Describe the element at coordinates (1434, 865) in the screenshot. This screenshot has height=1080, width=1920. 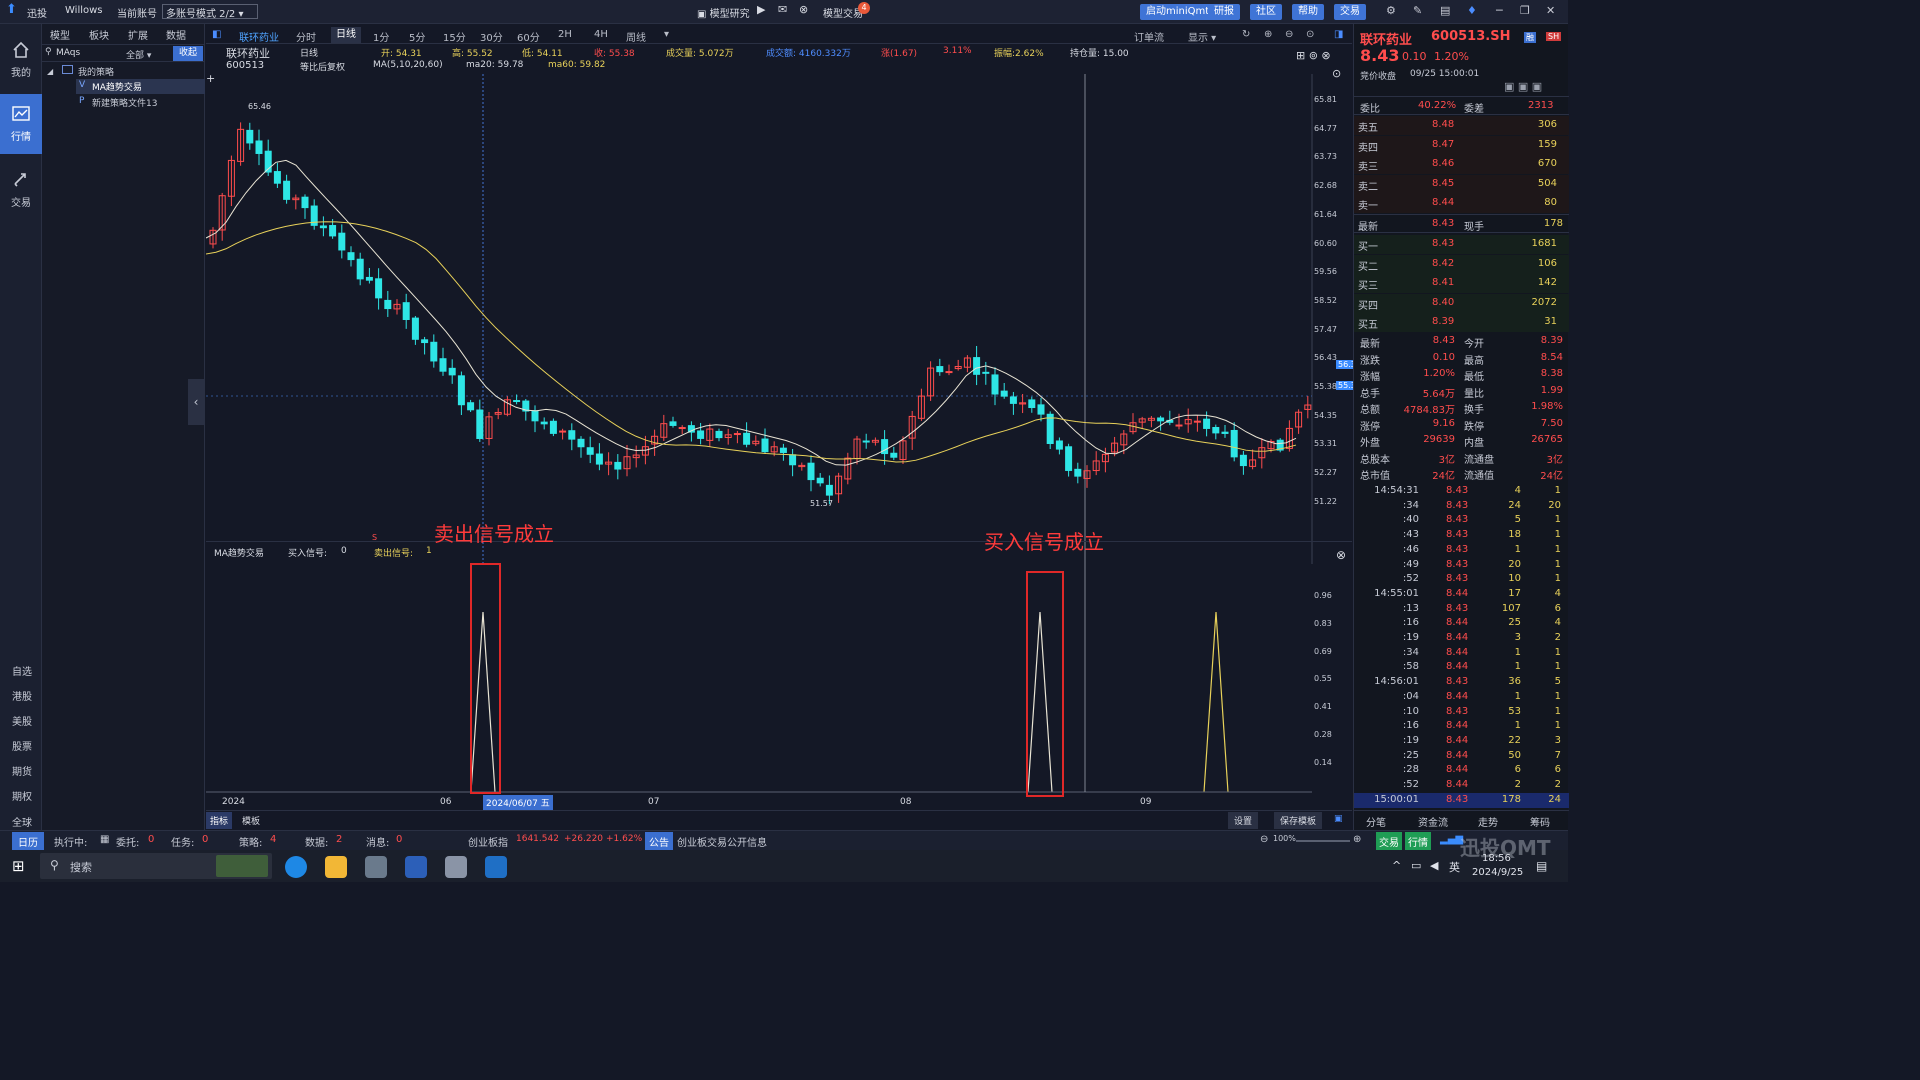
I see `volume-icon: ◀` at that location.